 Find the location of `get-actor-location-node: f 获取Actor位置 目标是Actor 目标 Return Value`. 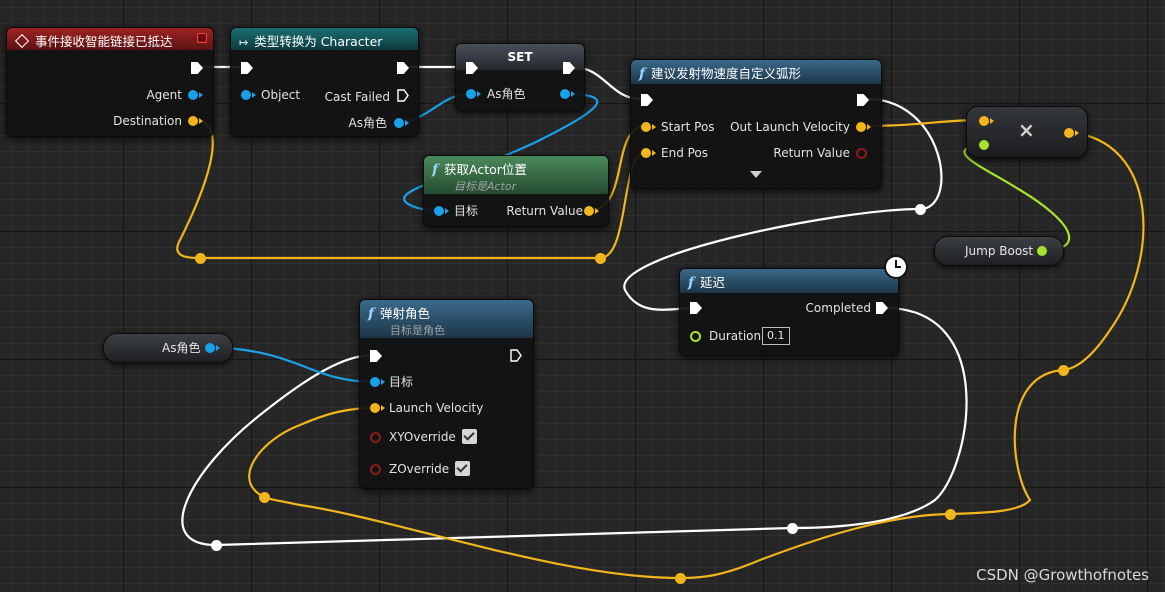

get-actor-location-node: f 获取Actor位置 目标是Actor 目标 Return Value is located at coordinates (516, 191).